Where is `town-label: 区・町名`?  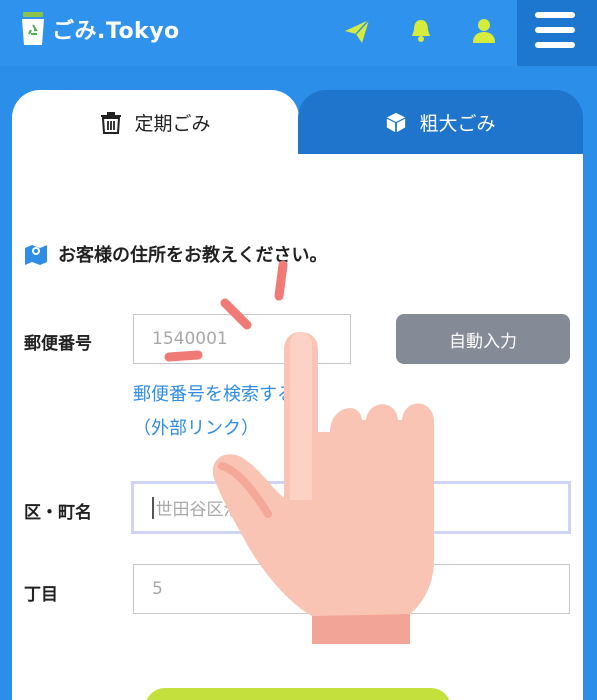 town-label: 区・町名 is located at coordinates (58, 513).